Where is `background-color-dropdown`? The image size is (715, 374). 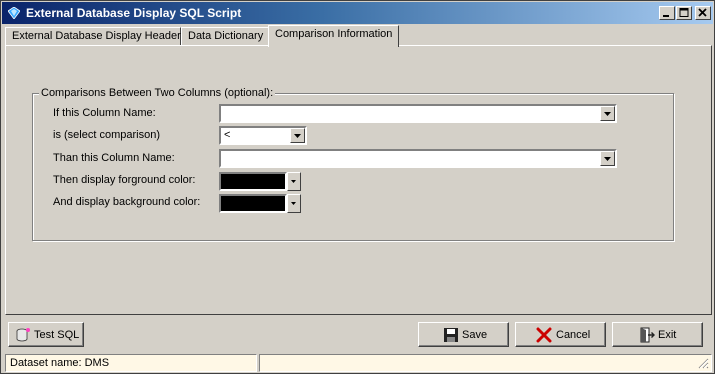 background-color-dropdown is located at coordinates (294, 203).